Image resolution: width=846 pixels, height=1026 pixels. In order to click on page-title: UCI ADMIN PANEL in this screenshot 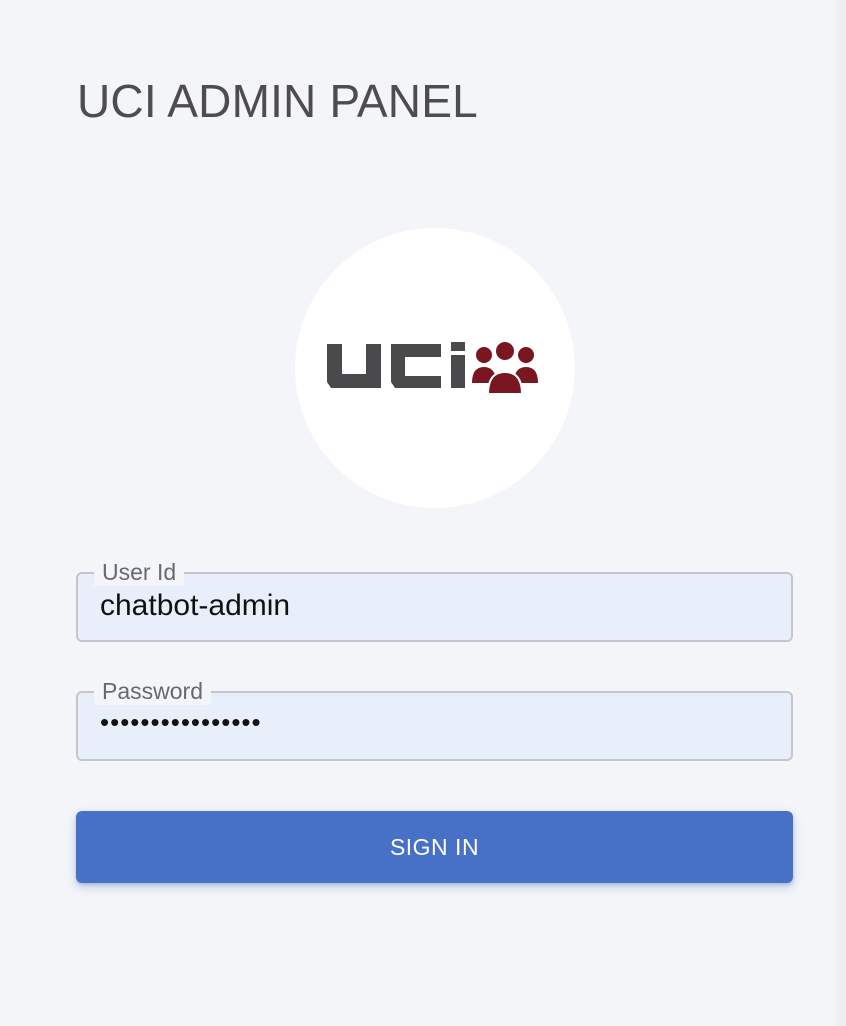, I will do `click(277, 101)`.